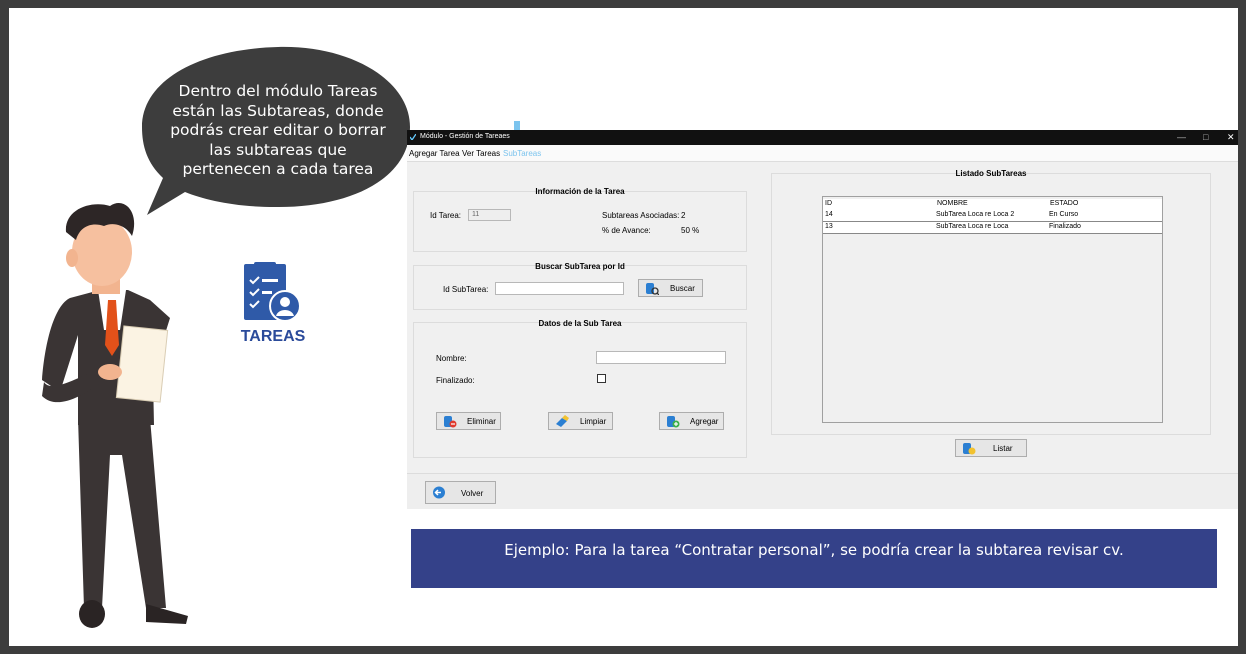 This screenshot has height=654, width=1246. What do you see at coordinates (975, 214) in the screenshot?
I see `table-cell-nombre: SubTarea Loca re Loca 2` at bounding box center [975, 214].